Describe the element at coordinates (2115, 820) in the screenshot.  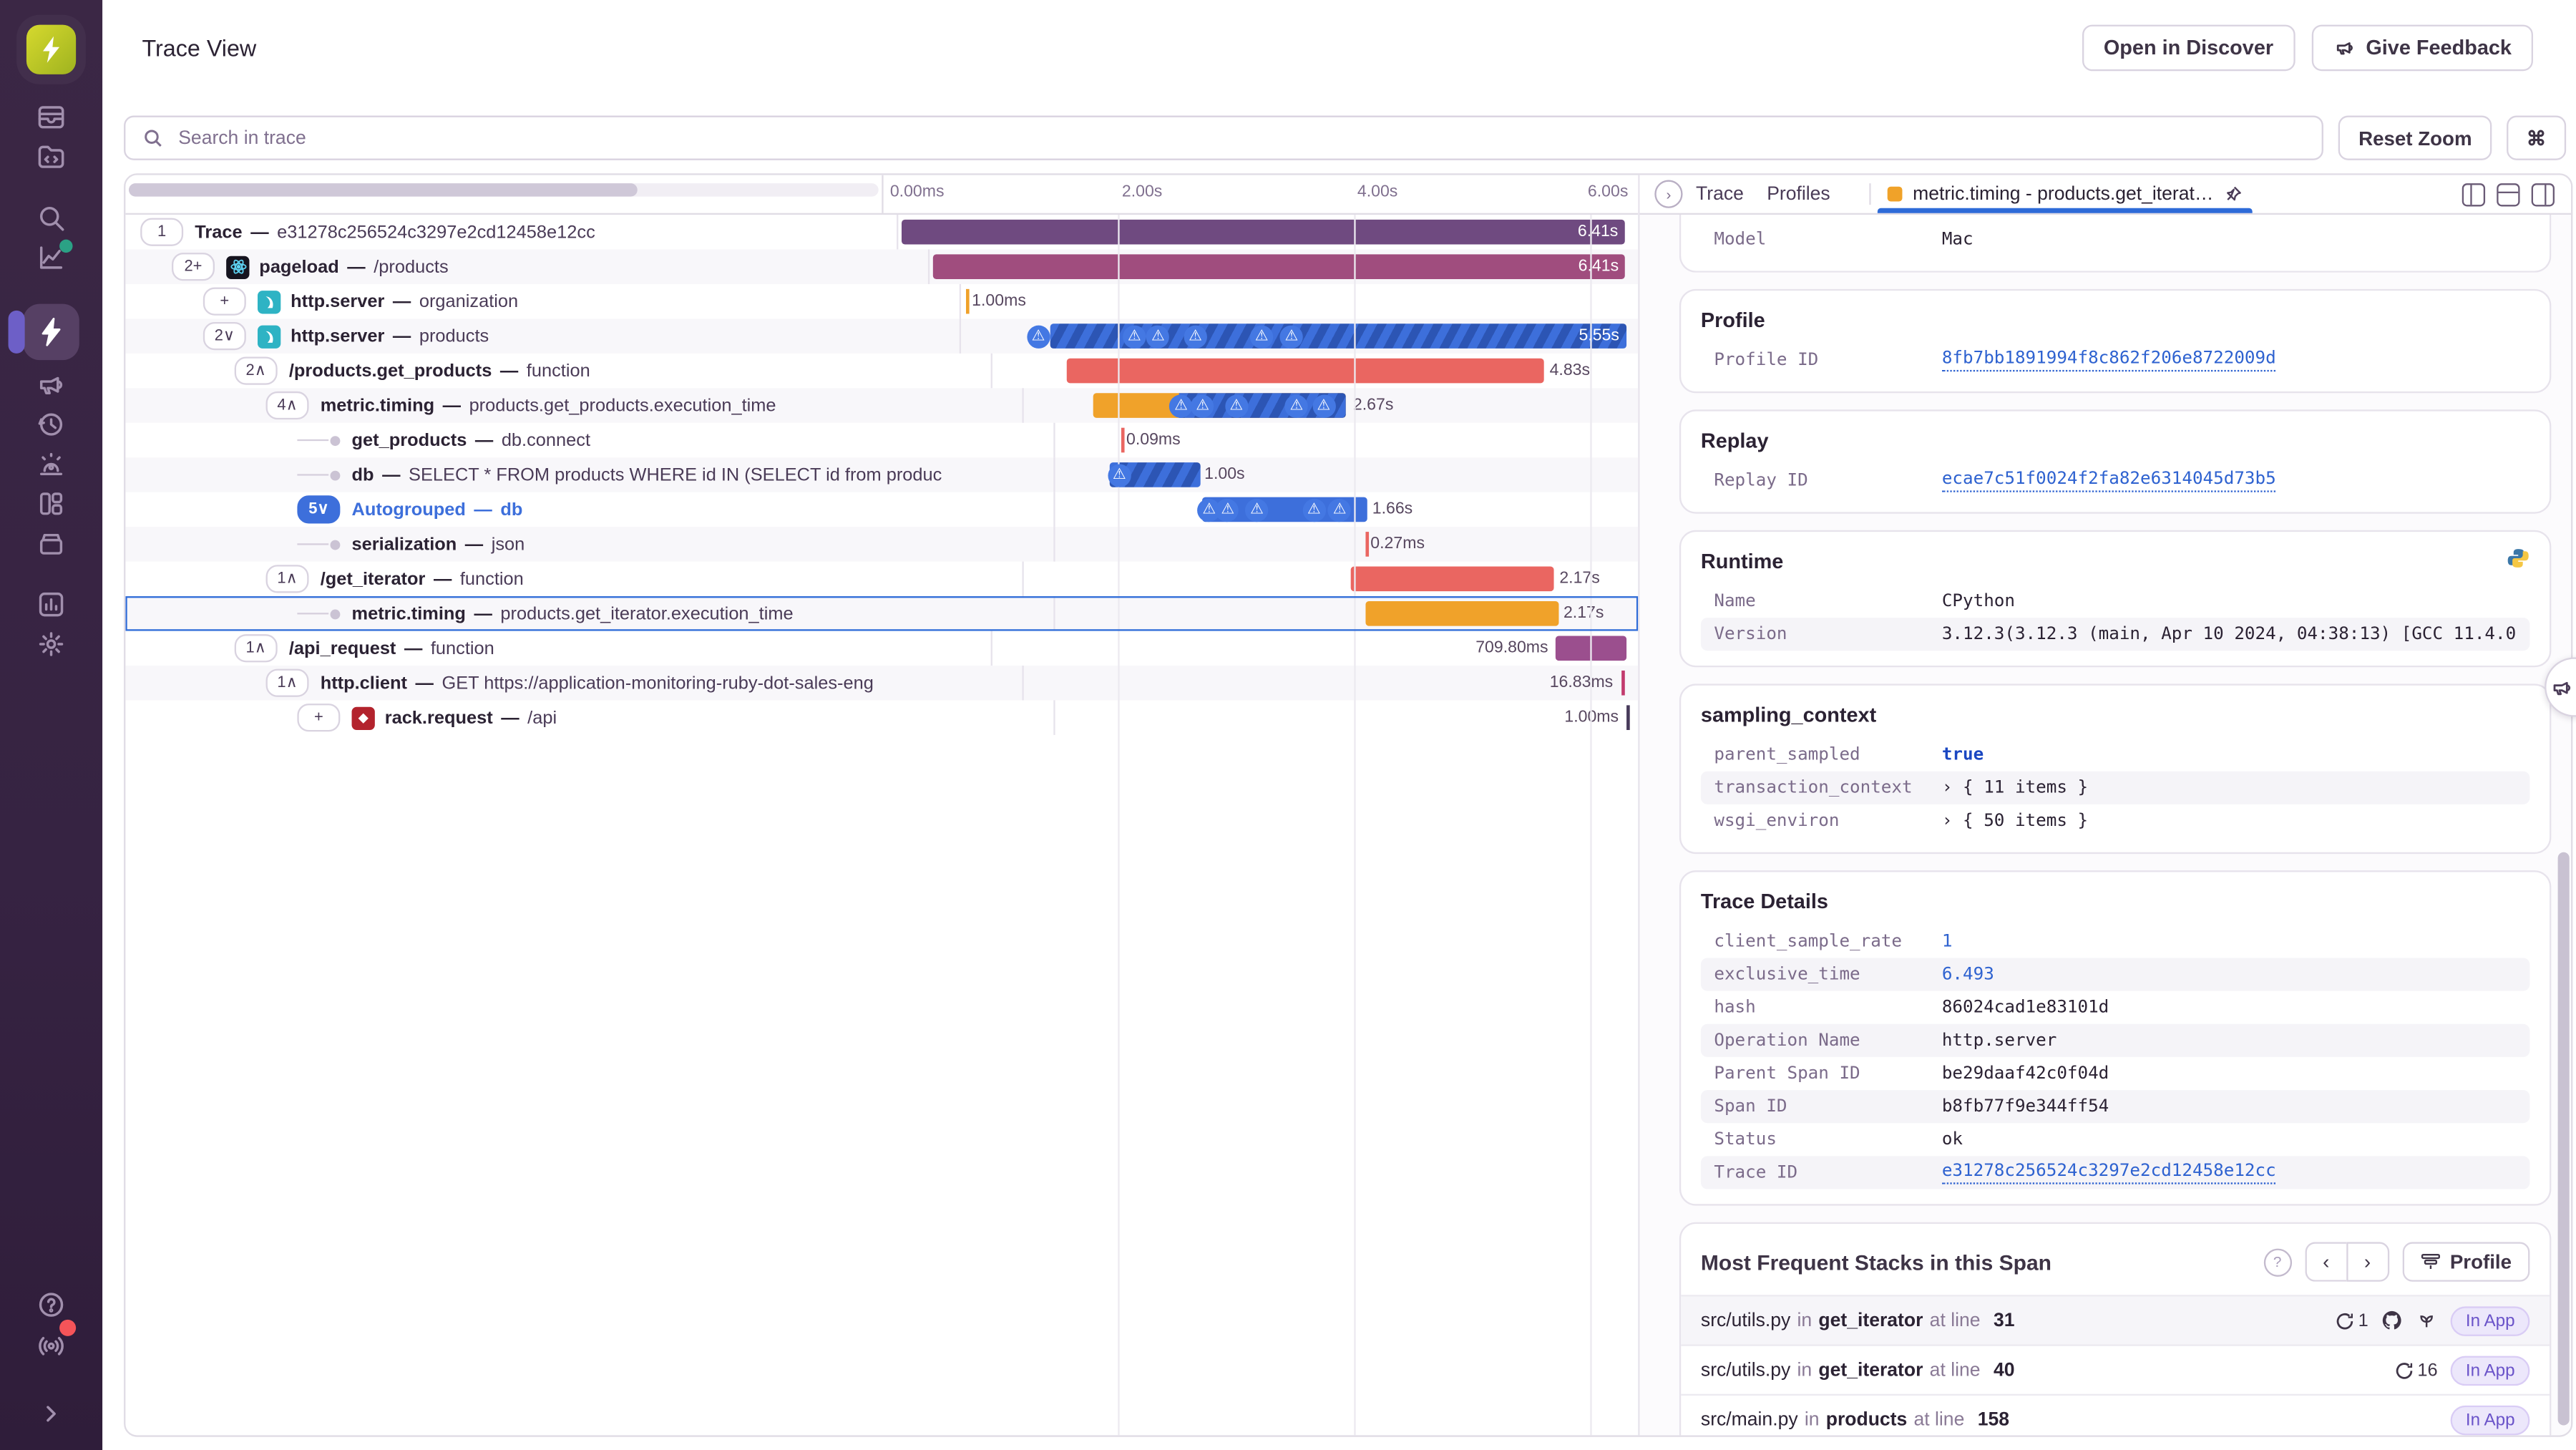
I see `kv-row: wsgi_environ › { 50 items }` at that location.